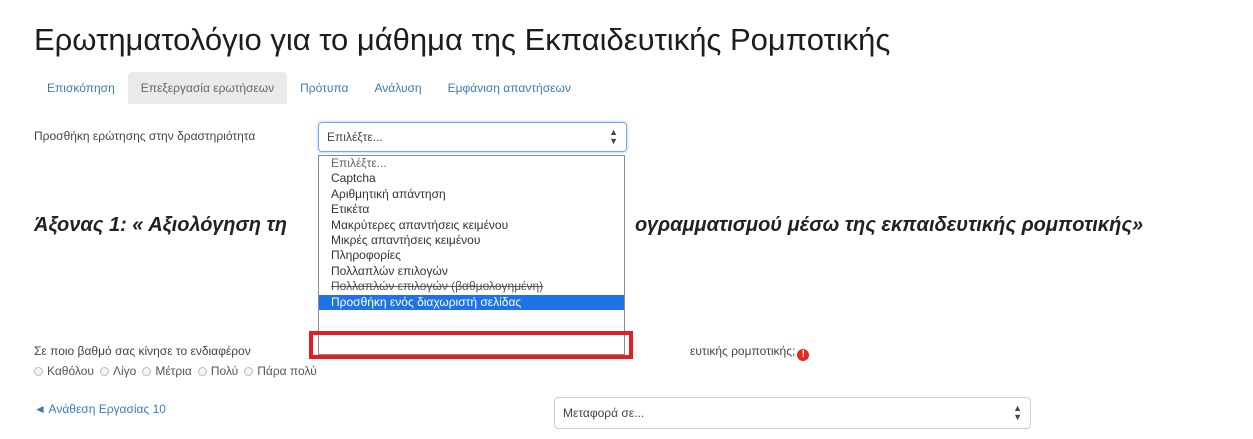 This screenshot has width=1253, height=439. I want to click on dropdown-option-selected: Προσθήκη ενός διαχωριστή σελίδας, so click(471, 302).